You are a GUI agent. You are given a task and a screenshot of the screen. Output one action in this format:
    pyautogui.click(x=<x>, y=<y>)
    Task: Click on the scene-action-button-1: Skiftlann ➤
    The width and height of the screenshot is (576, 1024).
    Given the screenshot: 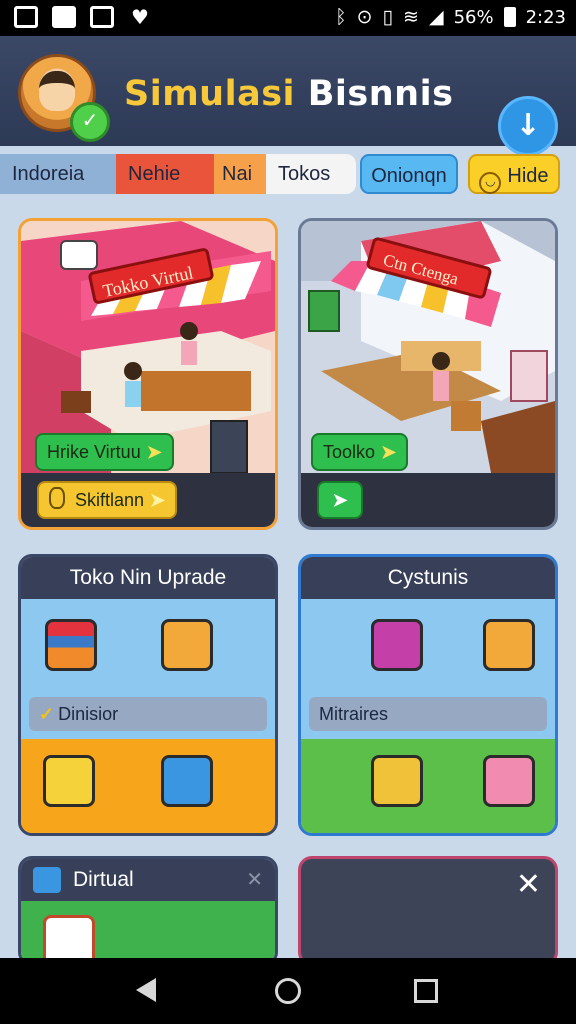 What is the action you would take?
    pyautogui.click(x=107, y=500)
    